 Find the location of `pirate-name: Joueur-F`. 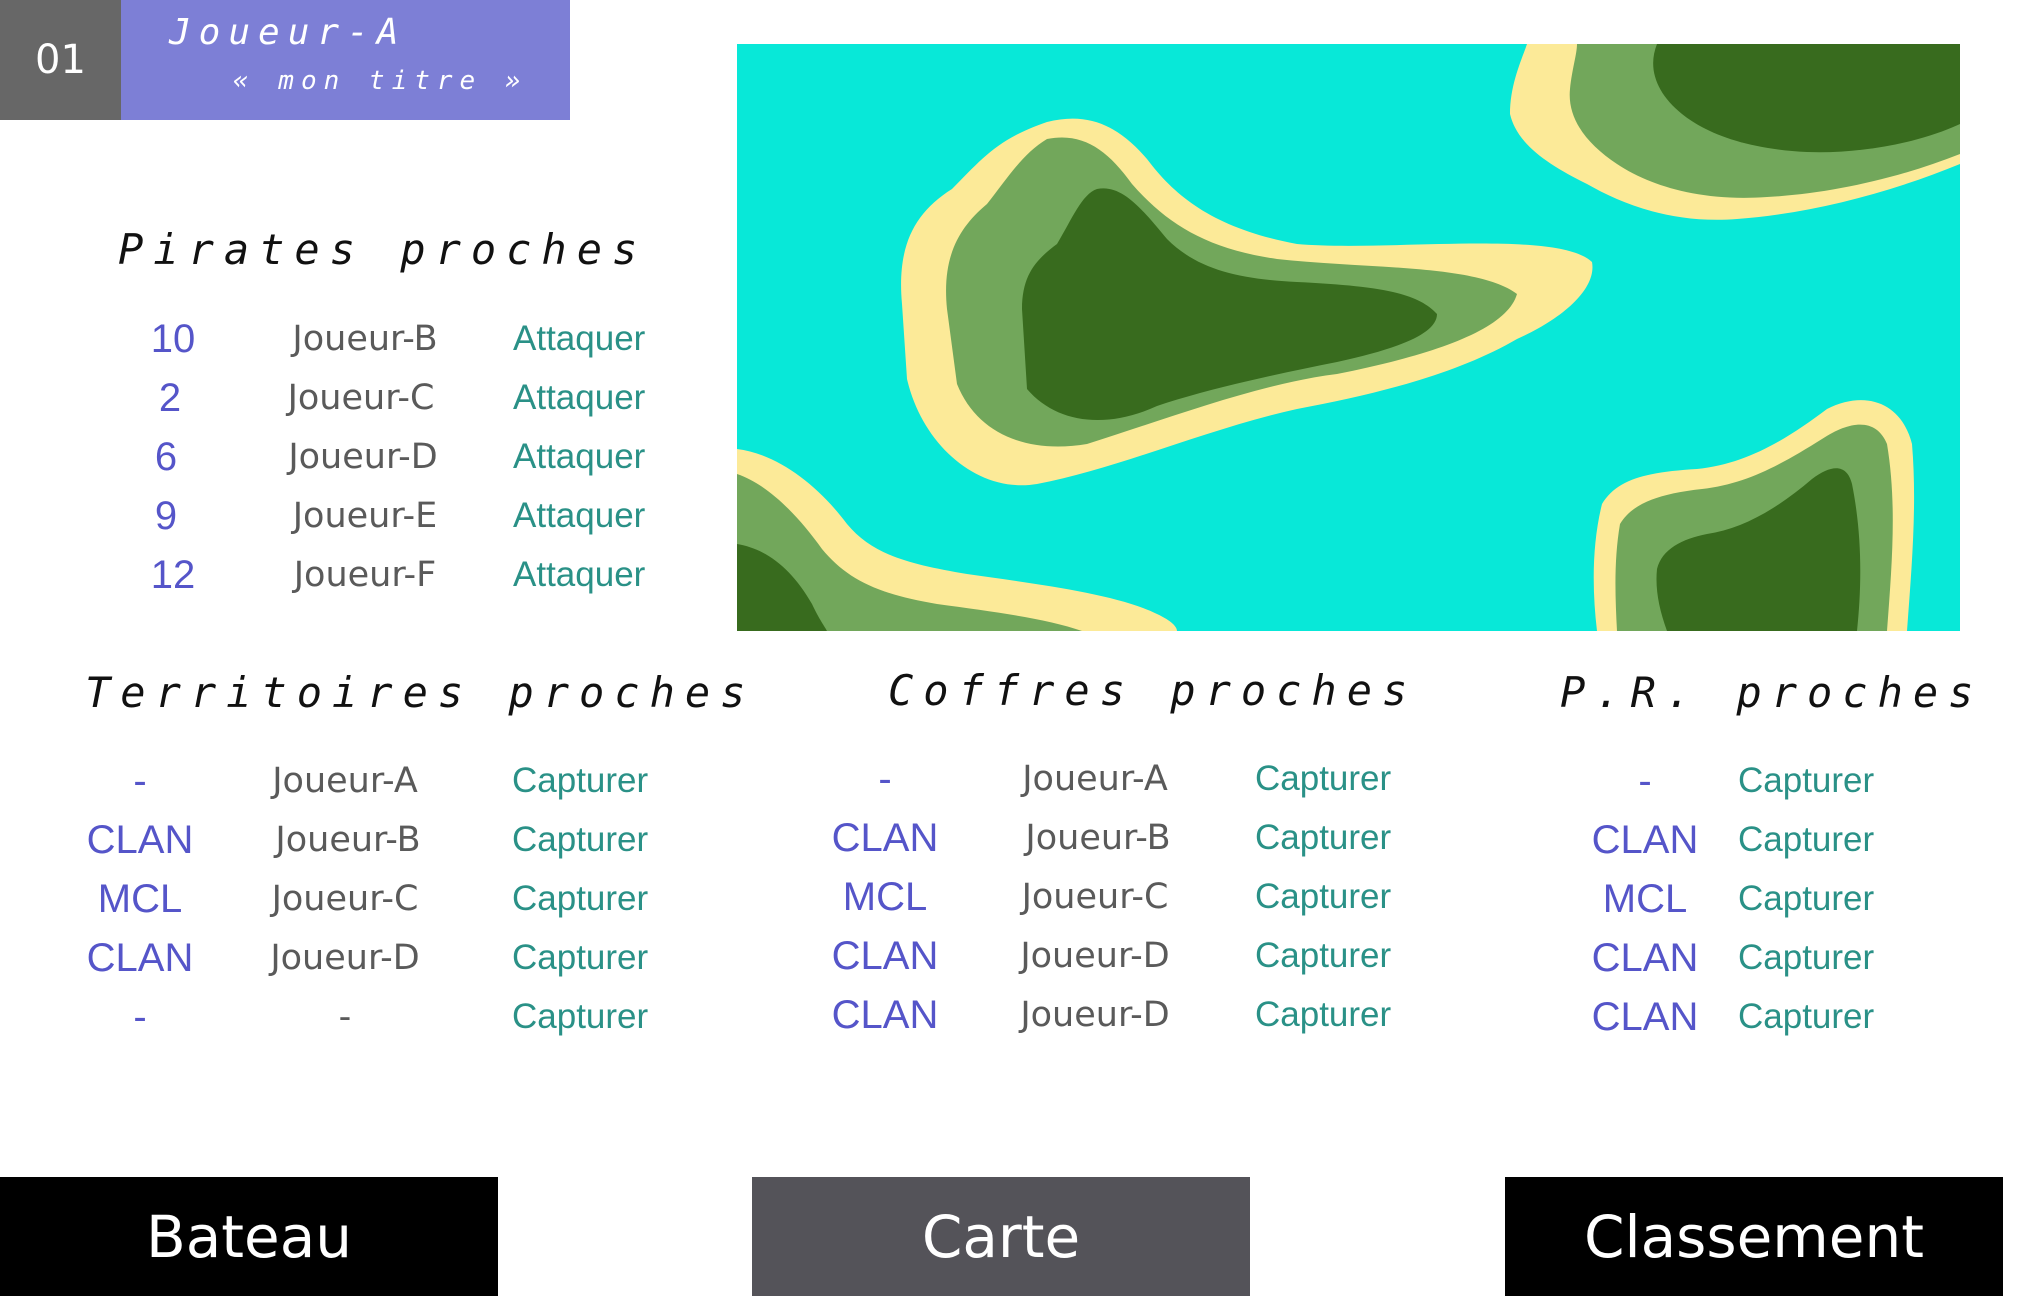

pirate-name: Joueur-F is located at coordinates (365, 575).